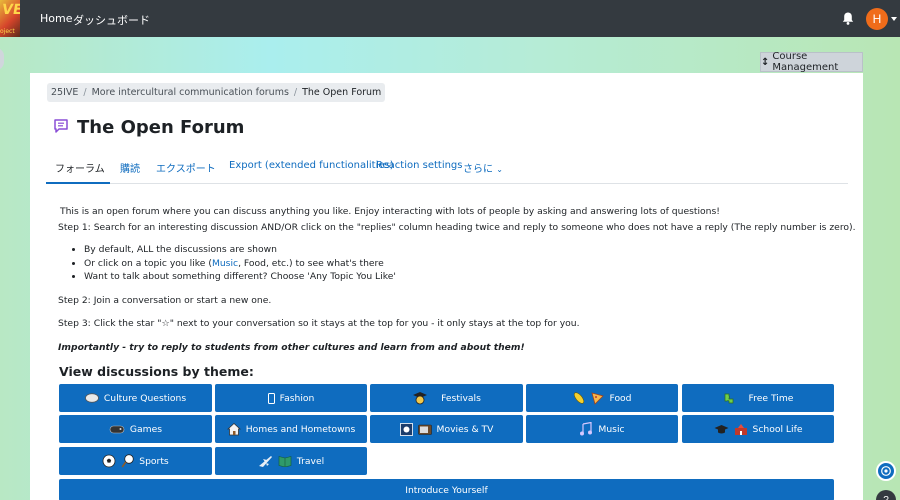 The image size is (900, 500). Describe the element at coordinates (478, 169) in the screenshot. I see `tab-more-label: さらに` at that location.